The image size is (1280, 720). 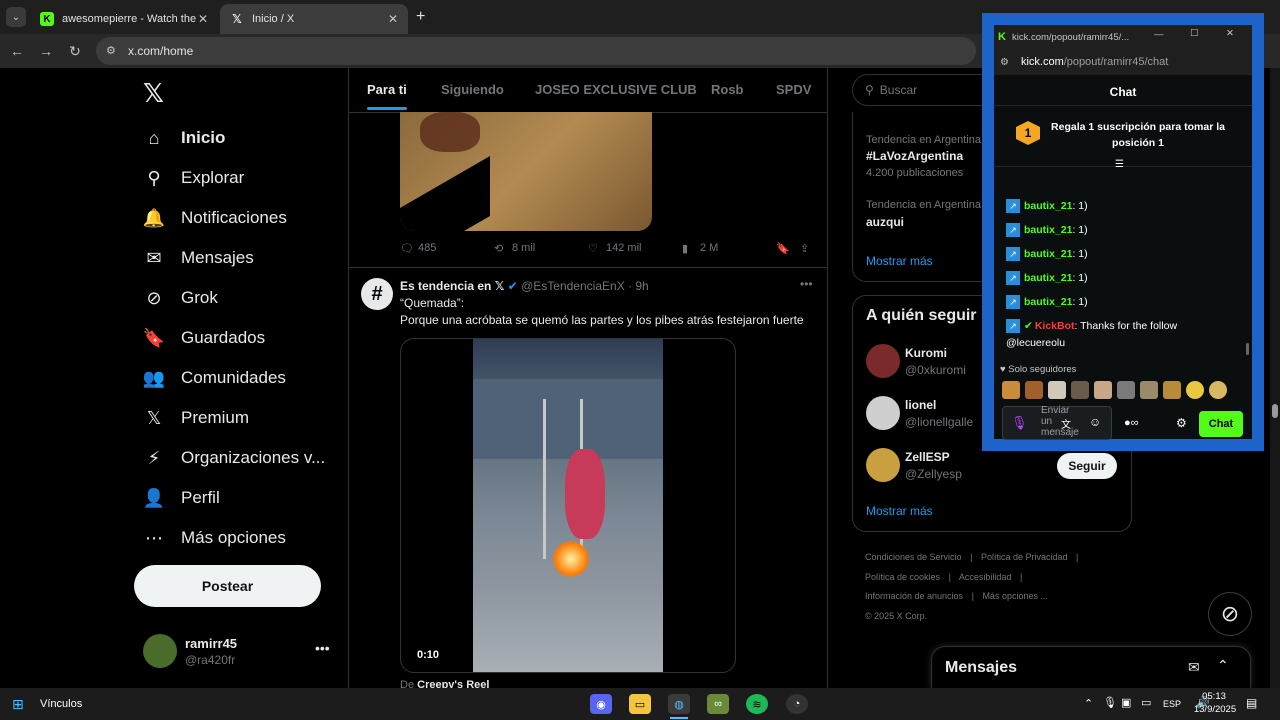 What do you see at coordinates (1247, 349) in the screenshot?
I see `chat-scrollbar` at bounding box center [1247, 349].